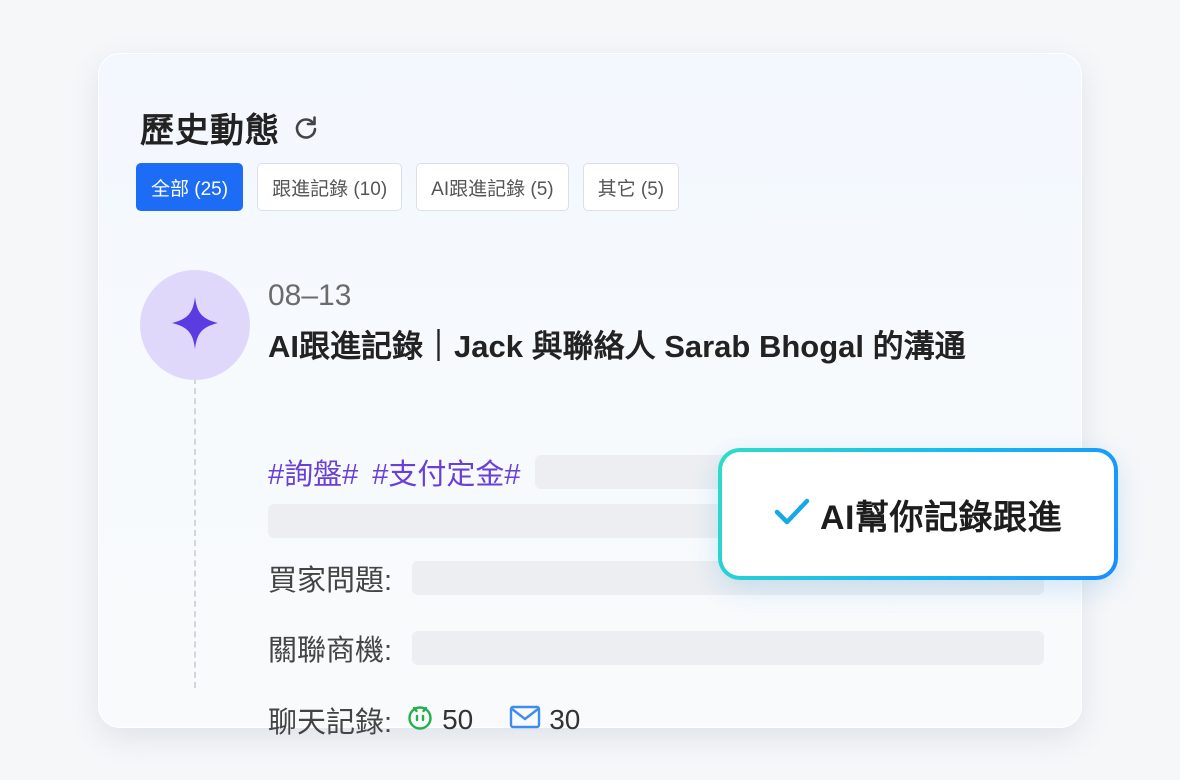 The width and height of the screenshot is (1180, 780). Describe the element at coordinates (631, 187) in the screenshot. I see `tab-other: 其它 (5)` at that location.